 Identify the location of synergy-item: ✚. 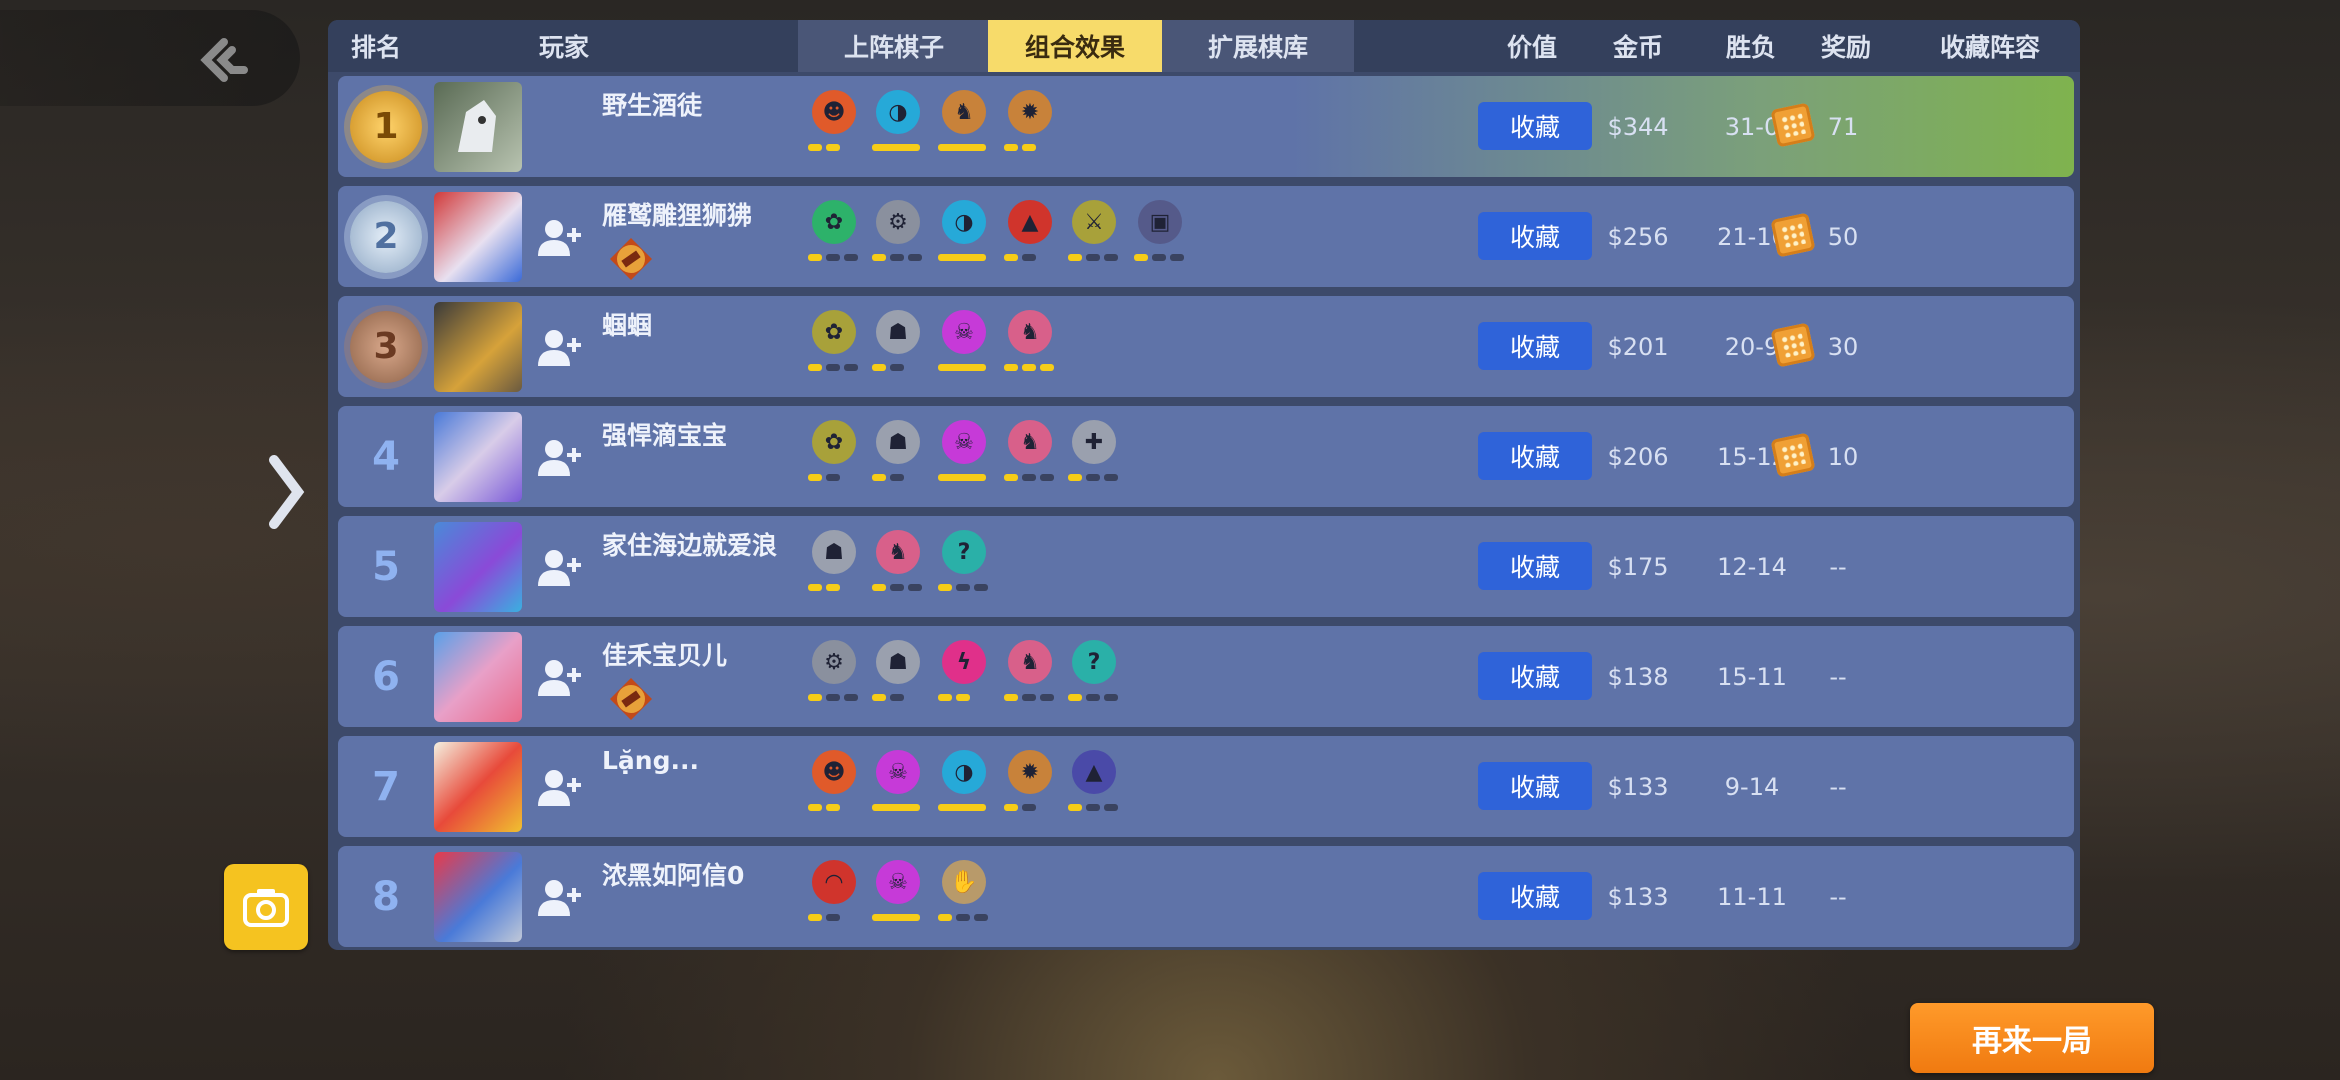
(1094, 455).